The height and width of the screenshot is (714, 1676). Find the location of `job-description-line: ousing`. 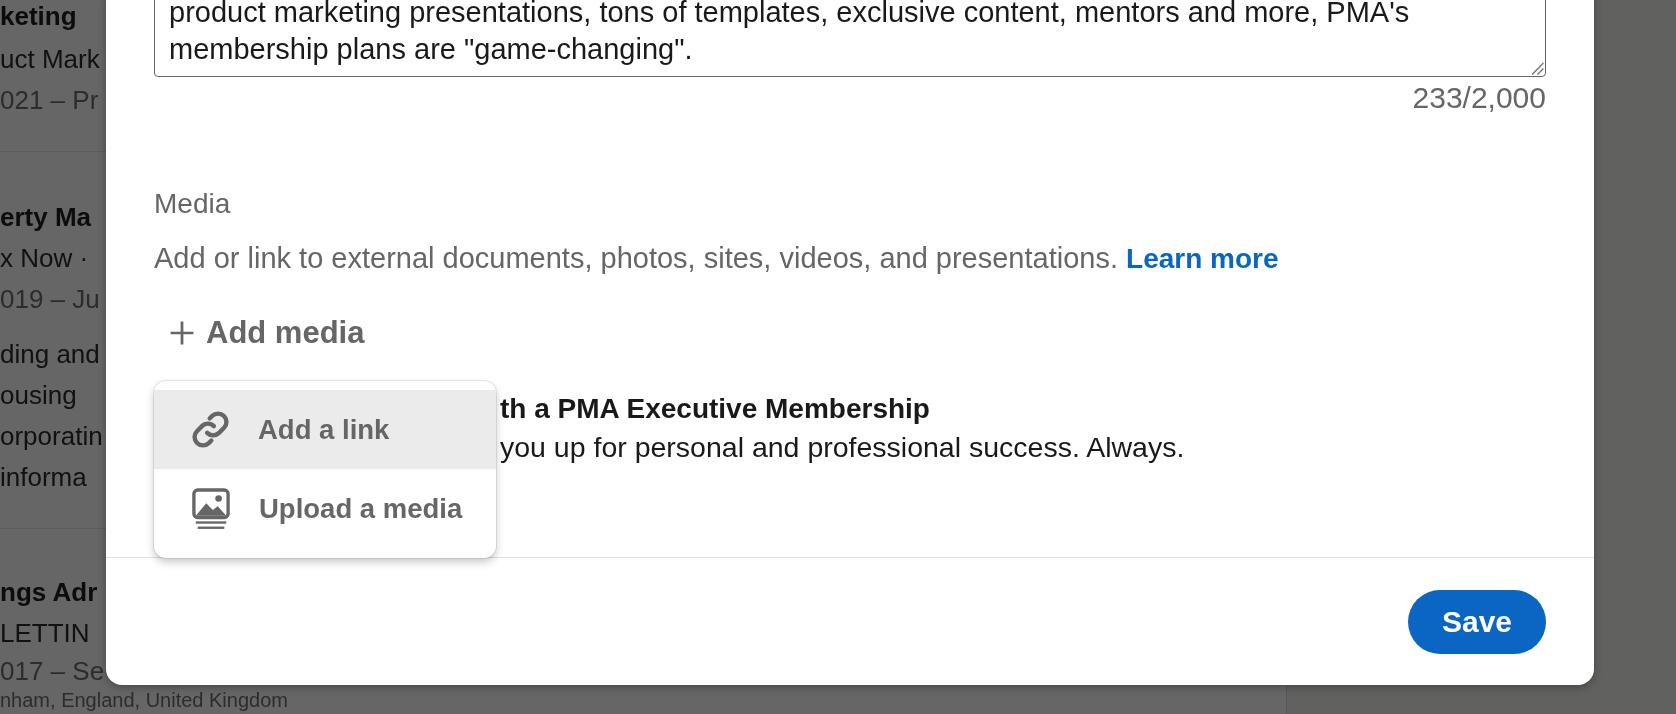

job-description-line: ousing is located at coordinates (38, 395).